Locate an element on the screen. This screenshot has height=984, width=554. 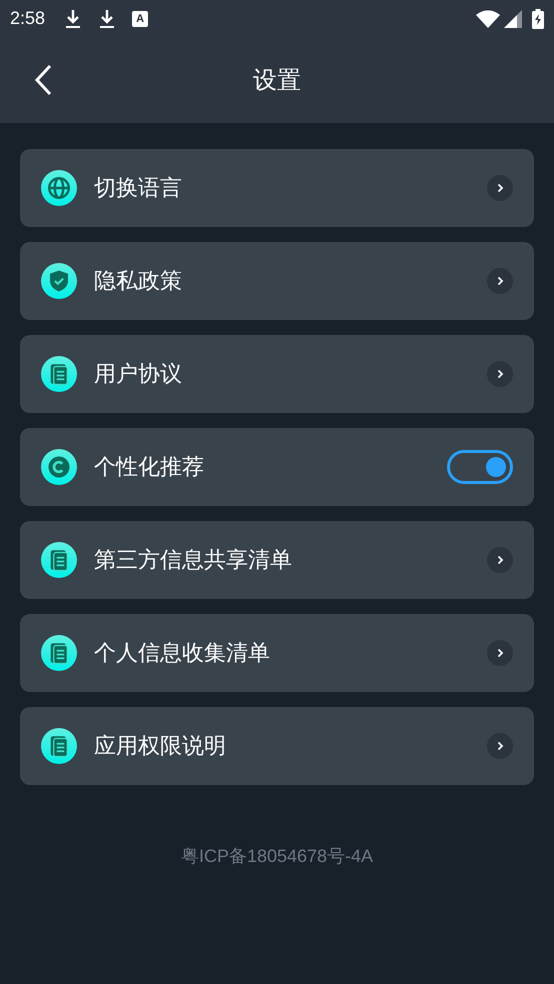
row-label: 隐私政策 is located at coordinates (138, 282).